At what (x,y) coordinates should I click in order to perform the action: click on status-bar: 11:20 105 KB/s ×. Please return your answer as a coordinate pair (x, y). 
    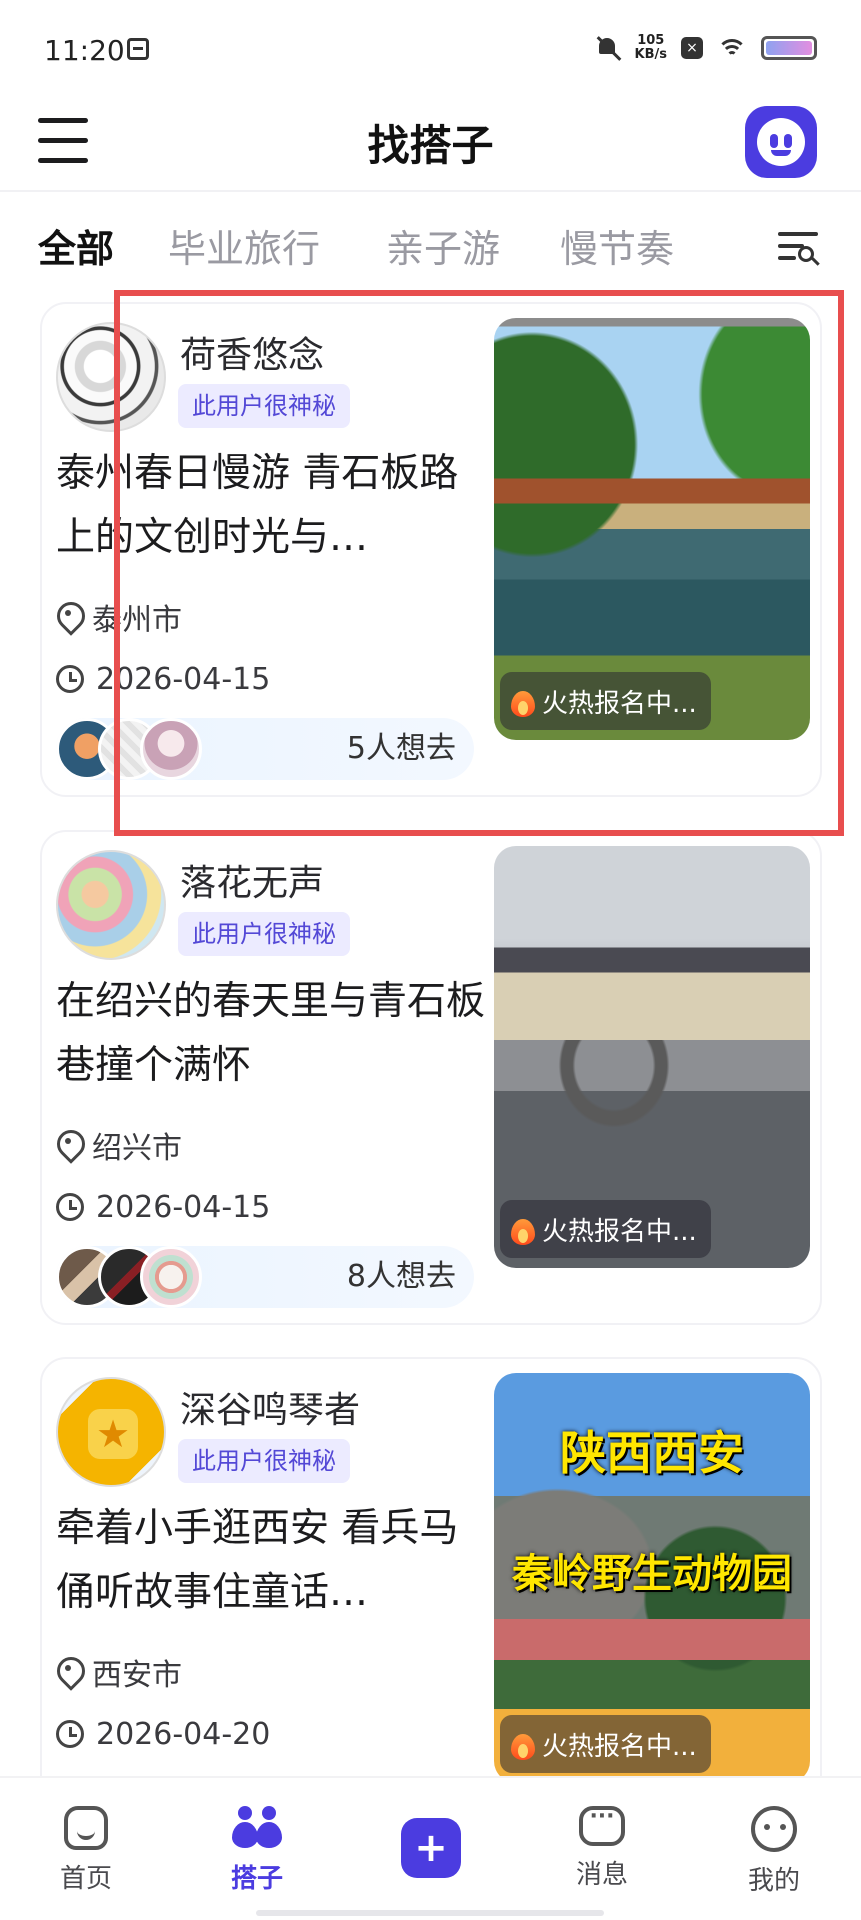
    Looking at the image, I should click on (430, 48).